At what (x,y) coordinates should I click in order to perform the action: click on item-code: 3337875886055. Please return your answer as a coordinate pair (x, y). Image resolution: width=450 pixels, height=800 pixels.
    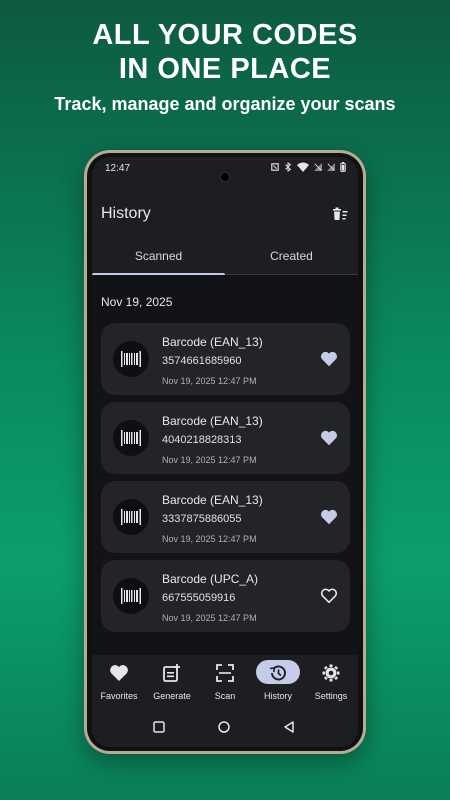
    Looking at the image, I should click on (202, 519).